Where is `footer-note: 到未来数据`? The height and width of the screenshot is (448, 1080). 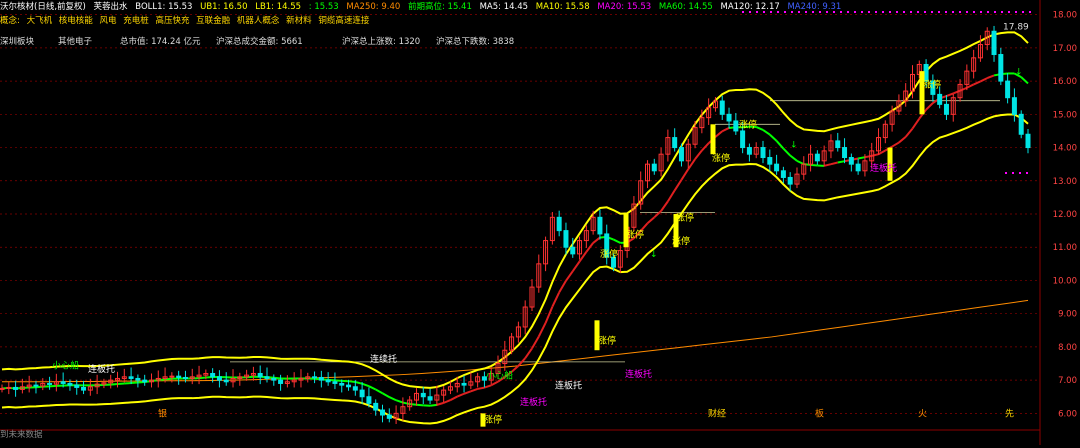
footer-note: 到未来数据 is located at coordinates (21, 434).